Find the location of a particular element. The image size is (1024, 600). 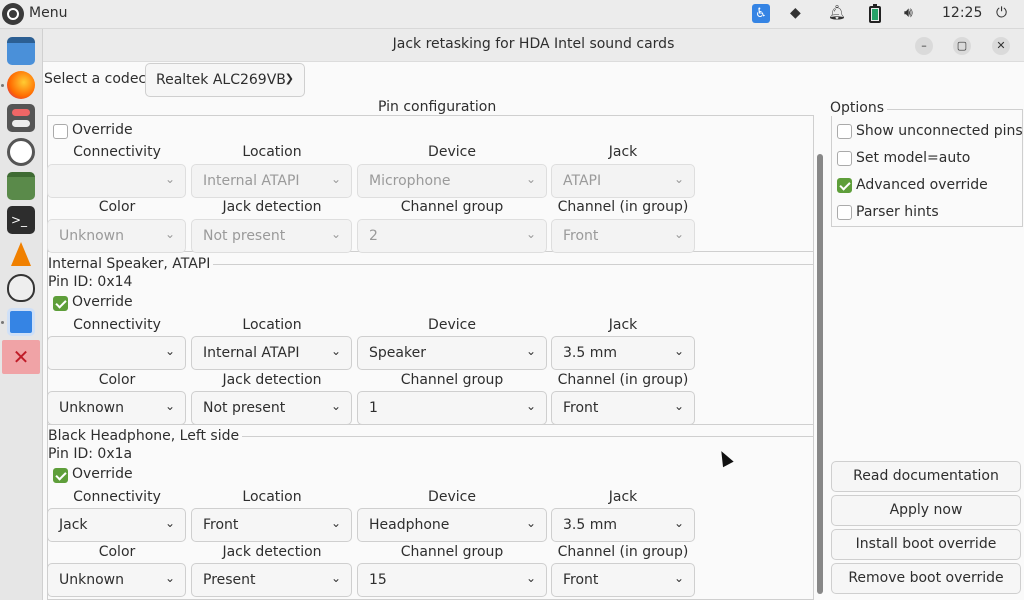

firefox-icon is located at coordinates (21, 85).